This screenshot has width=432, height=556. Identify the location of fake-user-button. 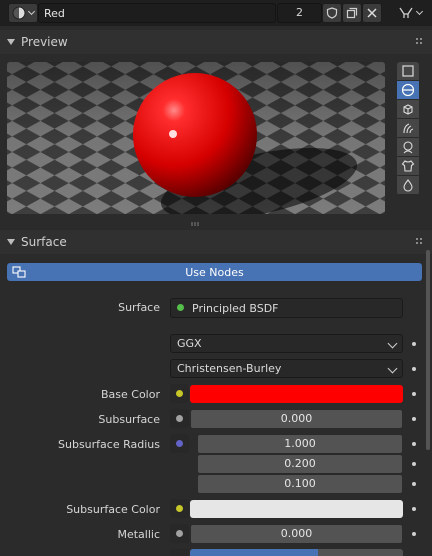
(332, 13).